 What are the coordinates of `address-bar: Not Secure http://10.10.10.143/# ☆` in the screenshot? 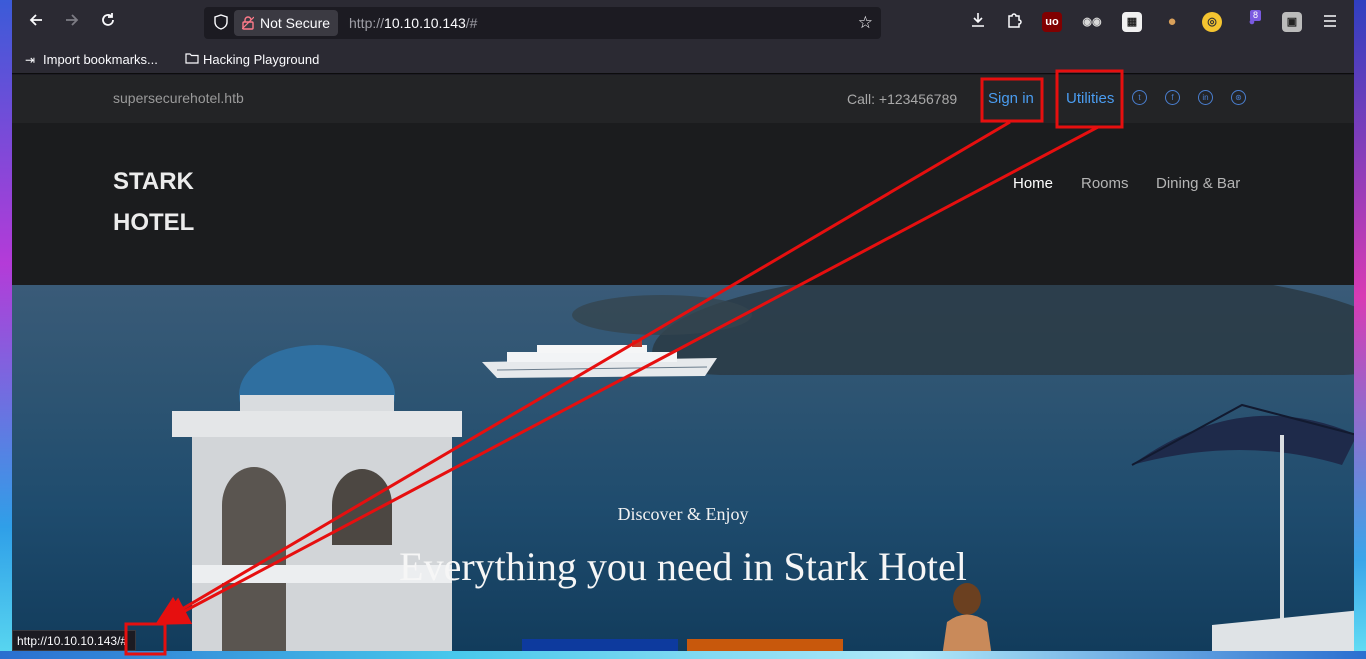 It's located at (542, 23).